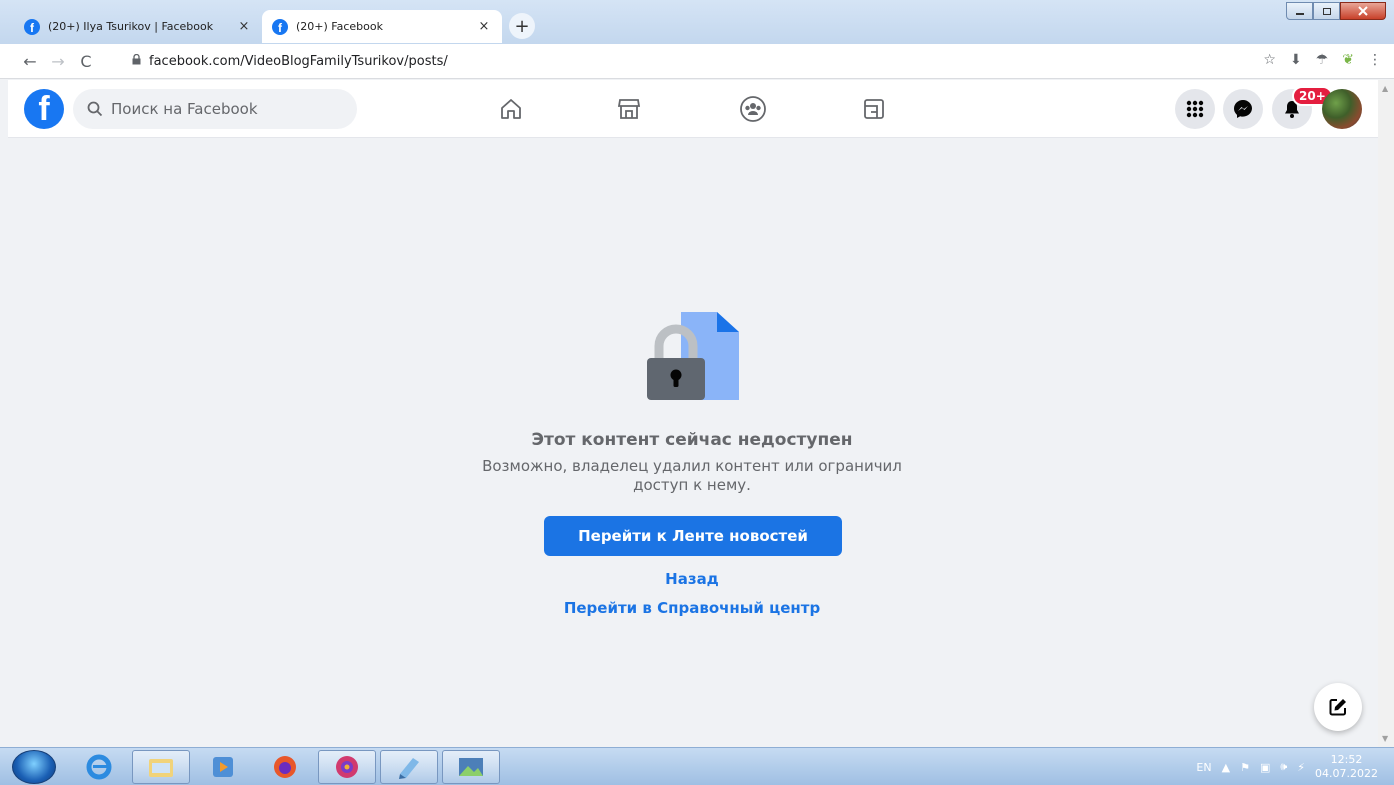  Describe the element at coordinates (99, 767) in the screenshot. I see `internet-explorer-icon` at that location.